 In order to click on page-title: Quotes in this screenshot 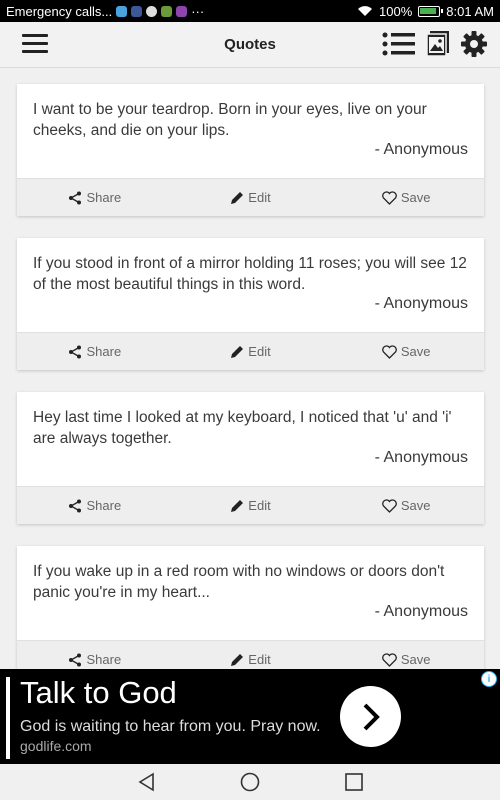, I will do `click(250, 44)`.